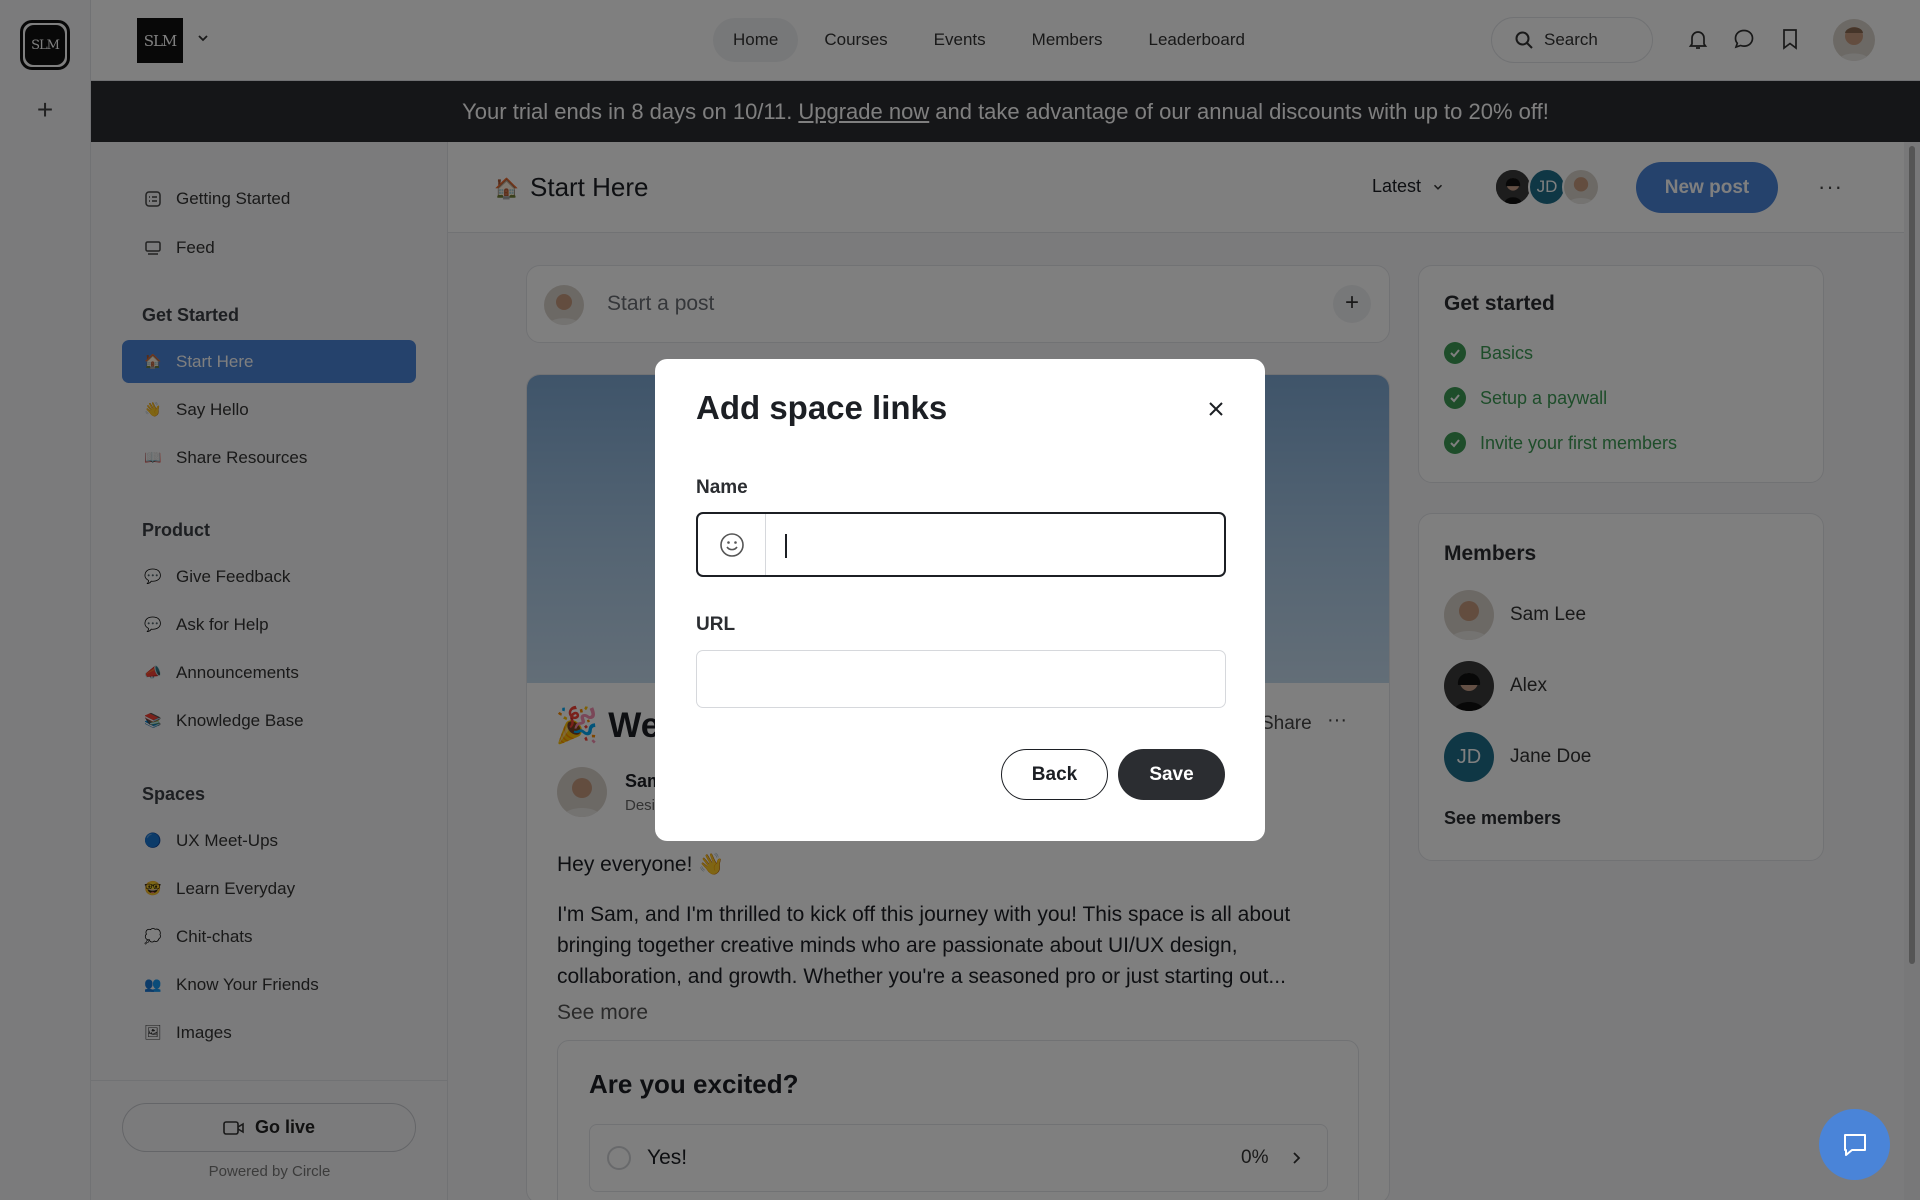  What do you see at coordinates (716, 624) in the screenshot?
I see `url-label: URL` at bounding box center [716, 624].